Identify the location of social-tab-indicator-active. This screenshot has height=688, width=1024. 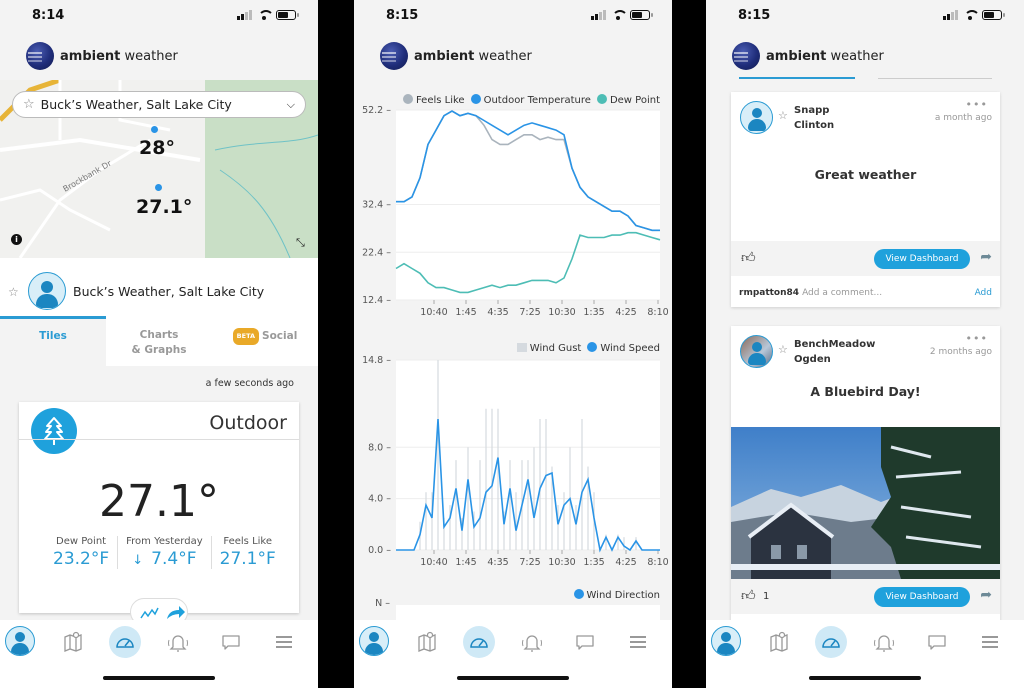
(797, 78).